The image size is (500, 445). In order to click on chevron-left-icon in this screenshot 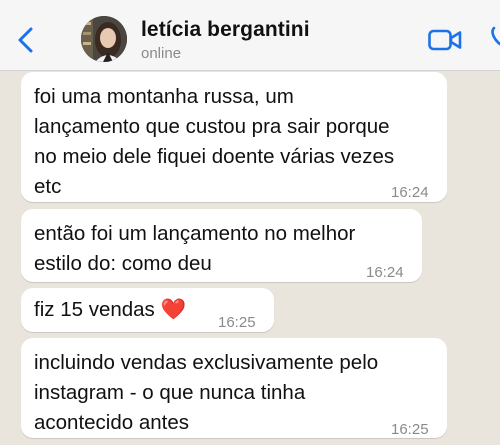, I will do `click(26, 40)`.